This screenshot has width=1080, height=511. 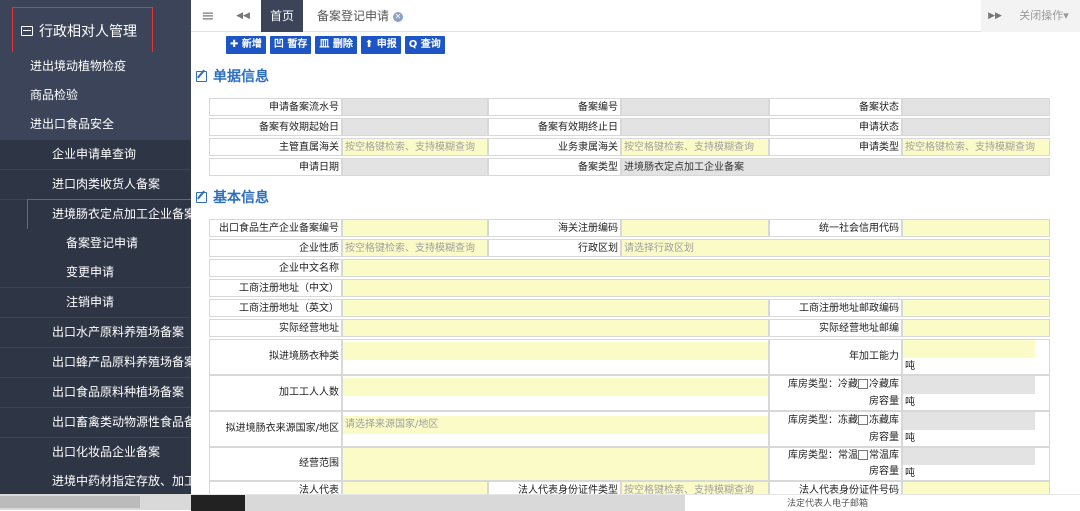 What do you see at coordinates (95, 272) in the screenshot?
I see `sidebar-item-change: 变更申请` at bounding box center [95, 272].